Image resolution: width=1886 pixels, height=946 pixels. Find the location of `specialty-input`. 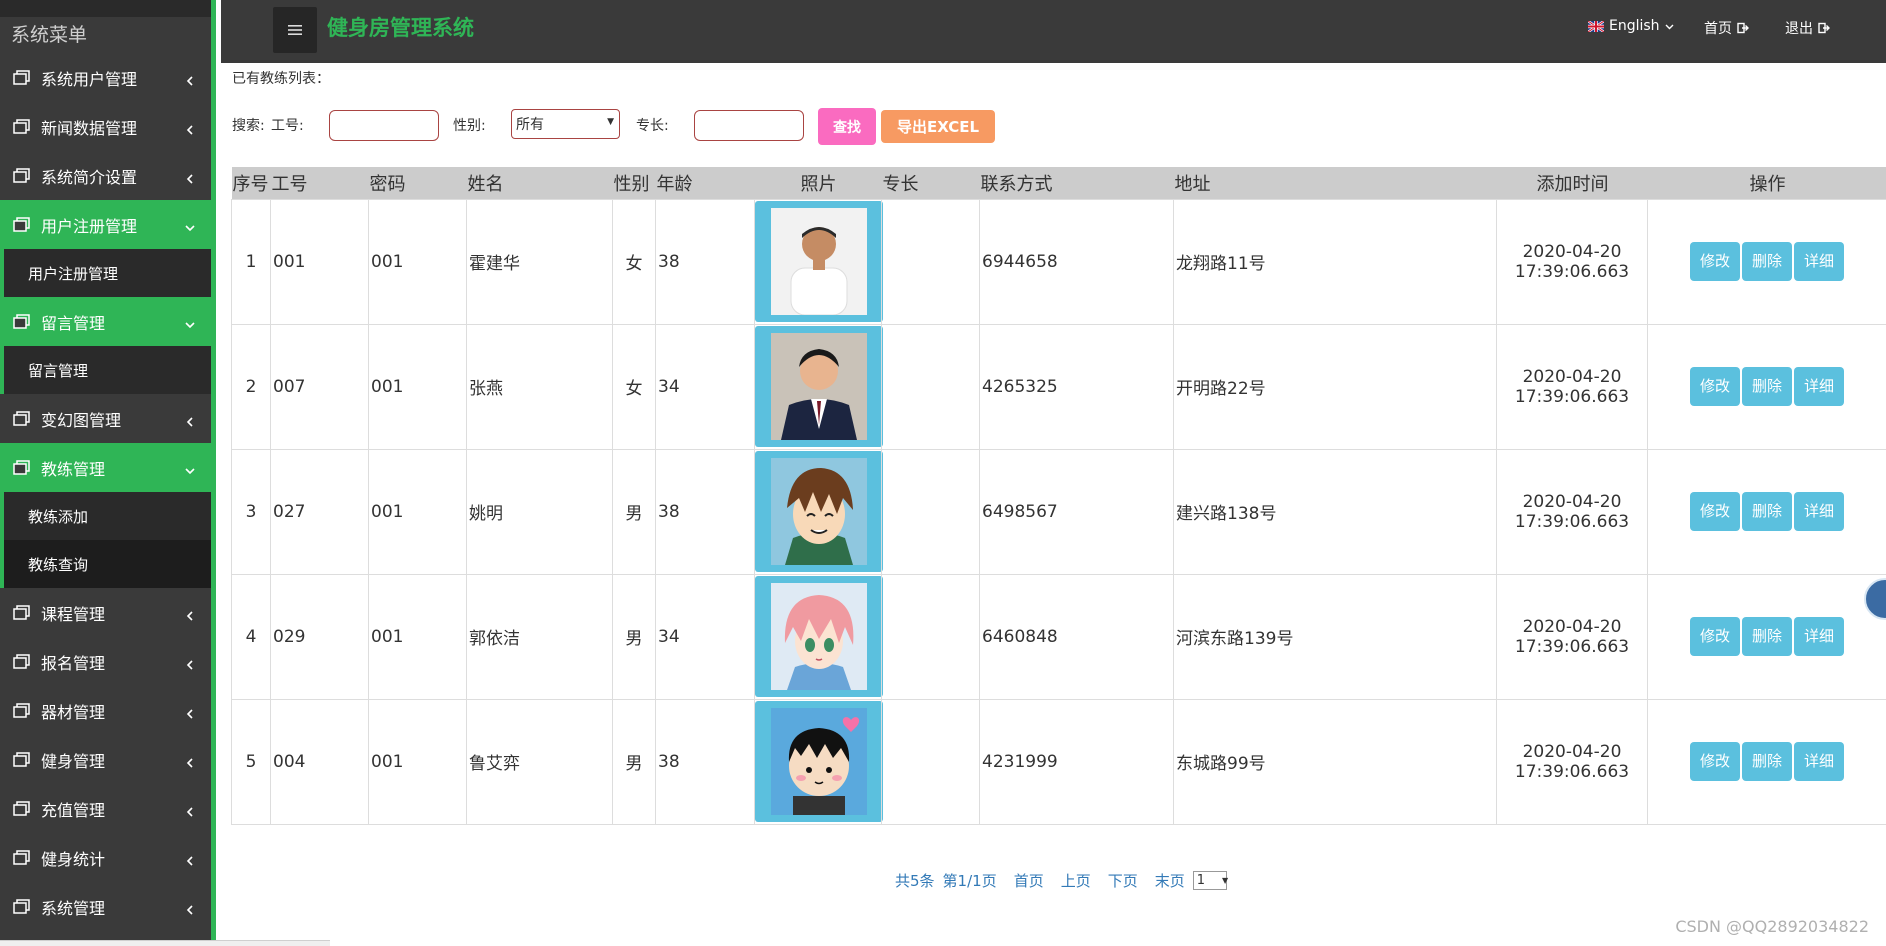

specialty-input is located at coordinates (749, 125).